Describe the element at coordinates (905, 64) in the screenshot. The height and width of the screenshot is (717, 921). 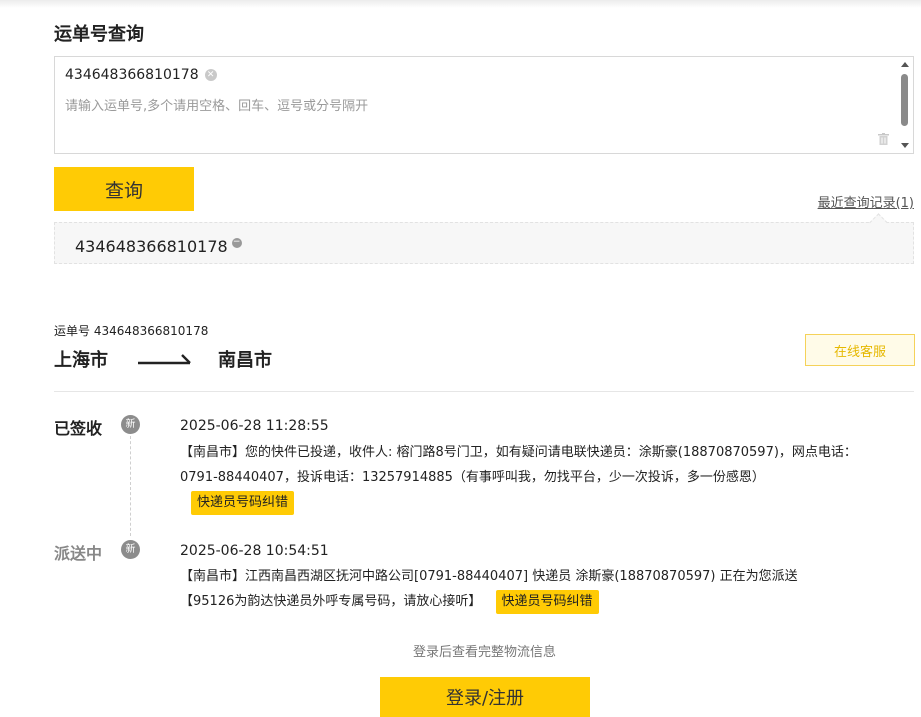
I see `scroll-up-icon` at that location.